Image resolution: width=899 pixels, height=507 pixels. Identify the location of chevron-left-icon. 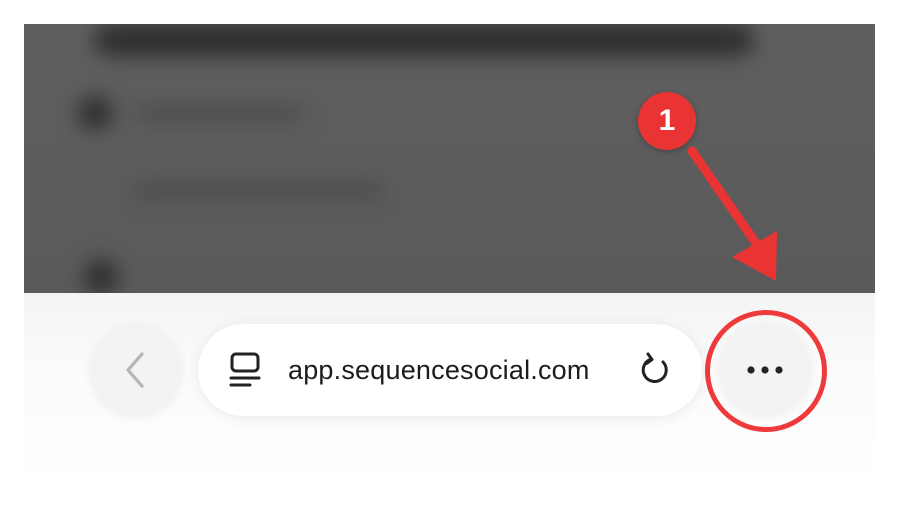
(135, 370).